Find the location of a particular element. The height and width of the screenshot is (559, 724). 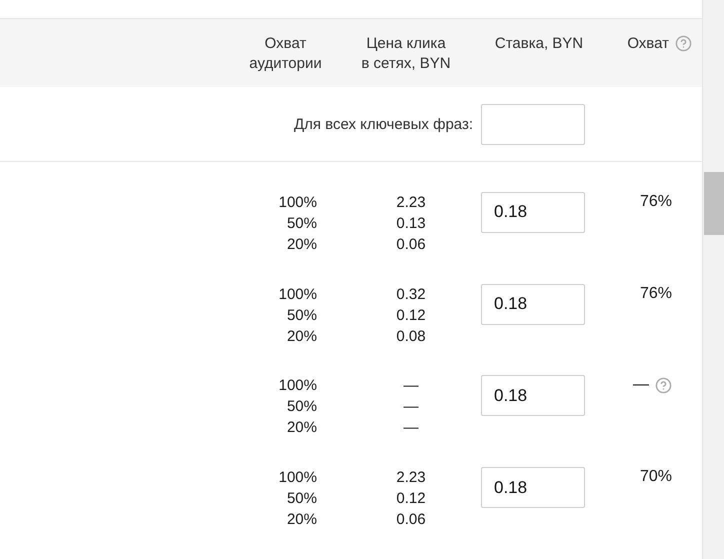

click-price: 0.32 is located at coordinates (411, 294).